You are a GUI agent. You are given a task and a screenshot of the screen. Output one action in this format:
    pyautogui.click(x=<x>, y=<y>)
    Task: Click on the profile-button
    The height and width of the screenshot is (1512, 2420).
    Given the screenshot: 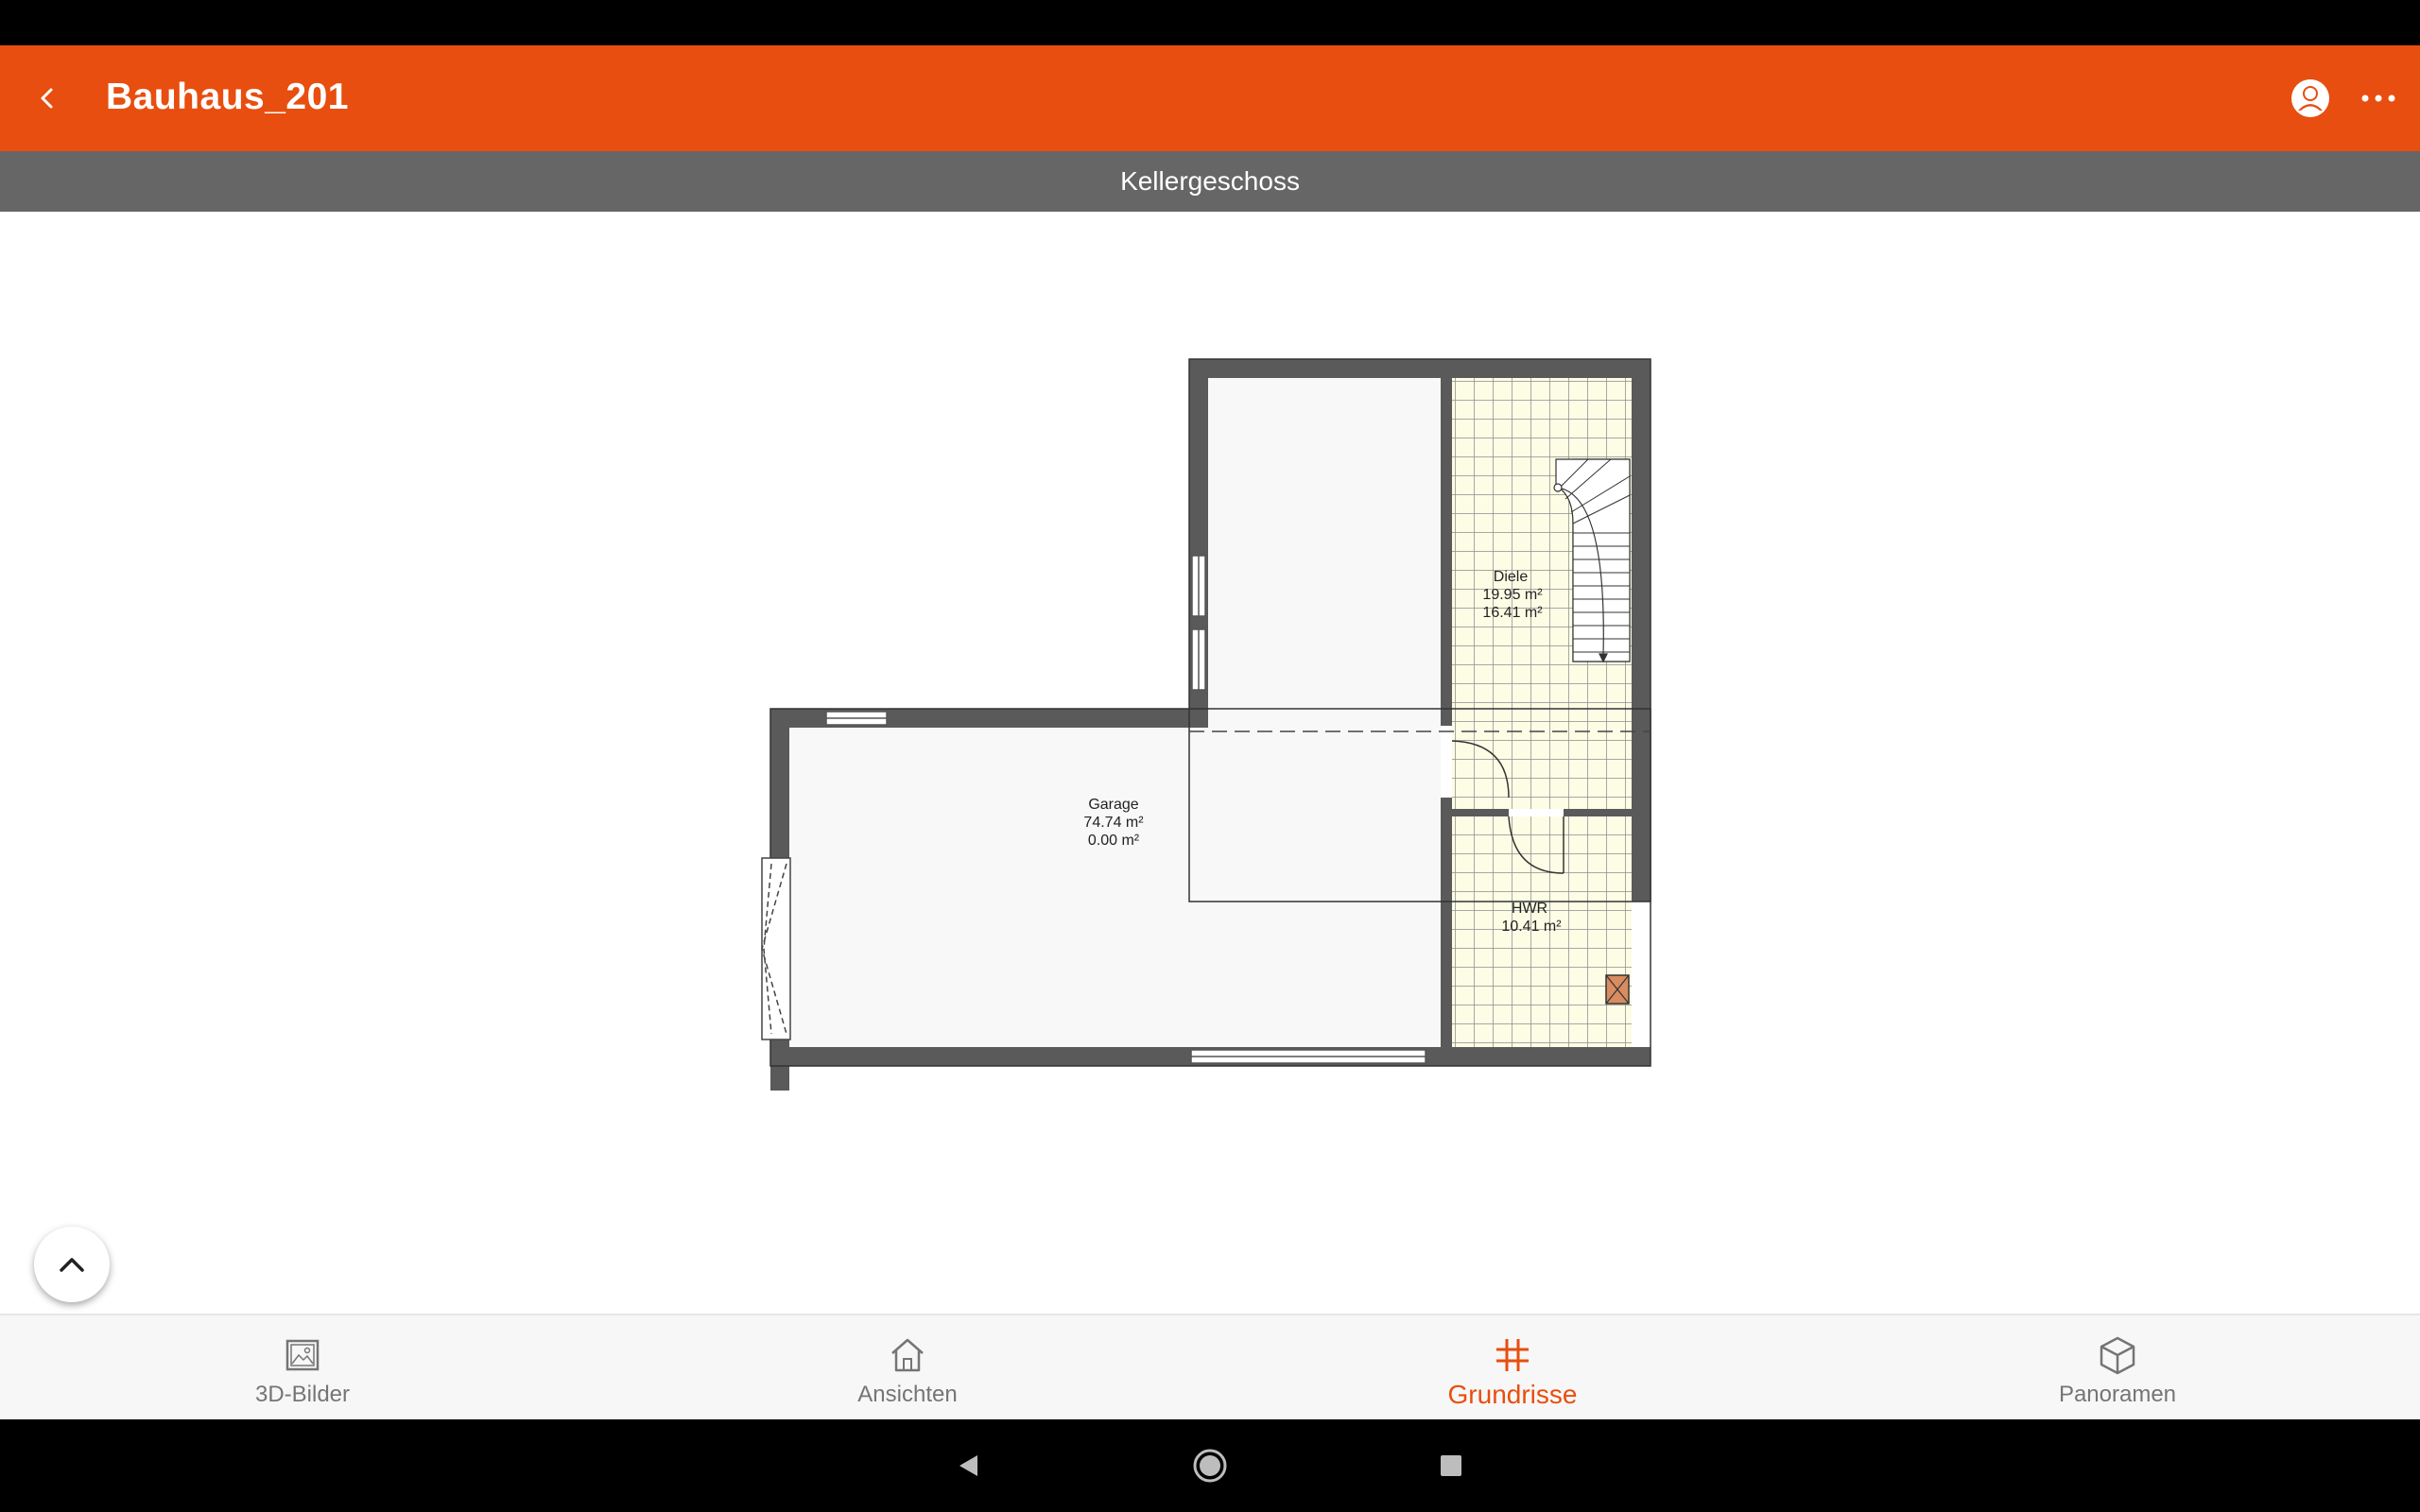 What is the action you would take?
    pyautogui.click(x=2310, y=98)
    